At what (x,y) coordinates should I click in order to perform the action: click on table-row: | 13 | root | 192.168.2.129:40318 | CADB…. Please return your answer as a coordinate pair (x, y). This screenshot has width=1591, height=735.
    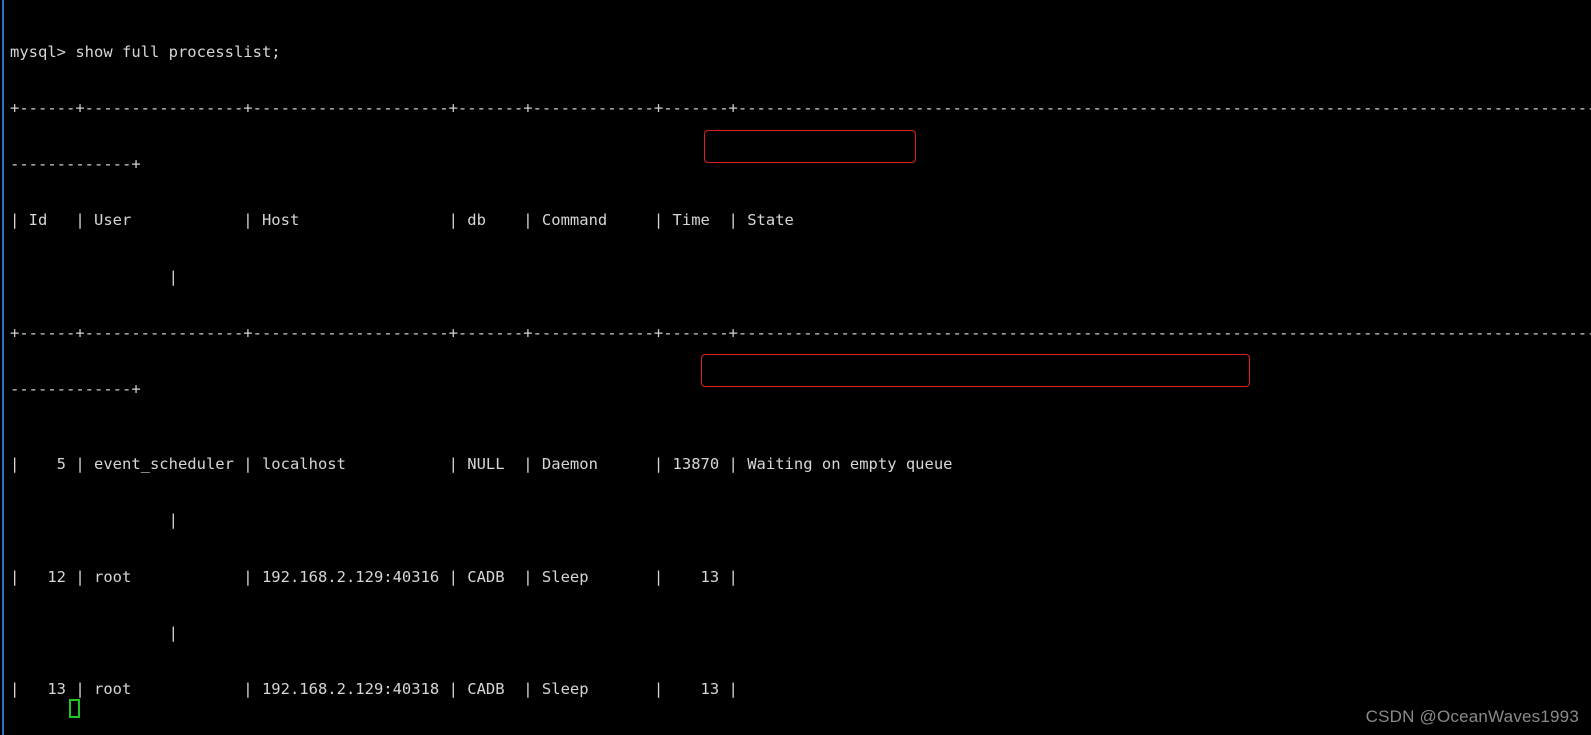
    Looking at the image, I should click on (374, 689).